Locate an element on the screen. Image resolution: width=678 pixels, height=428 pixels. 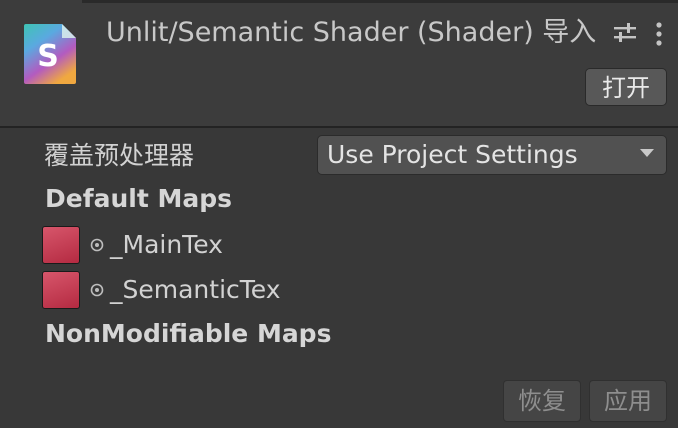
map-row-maintex: _MainTex is located at coordinates (167, 246).